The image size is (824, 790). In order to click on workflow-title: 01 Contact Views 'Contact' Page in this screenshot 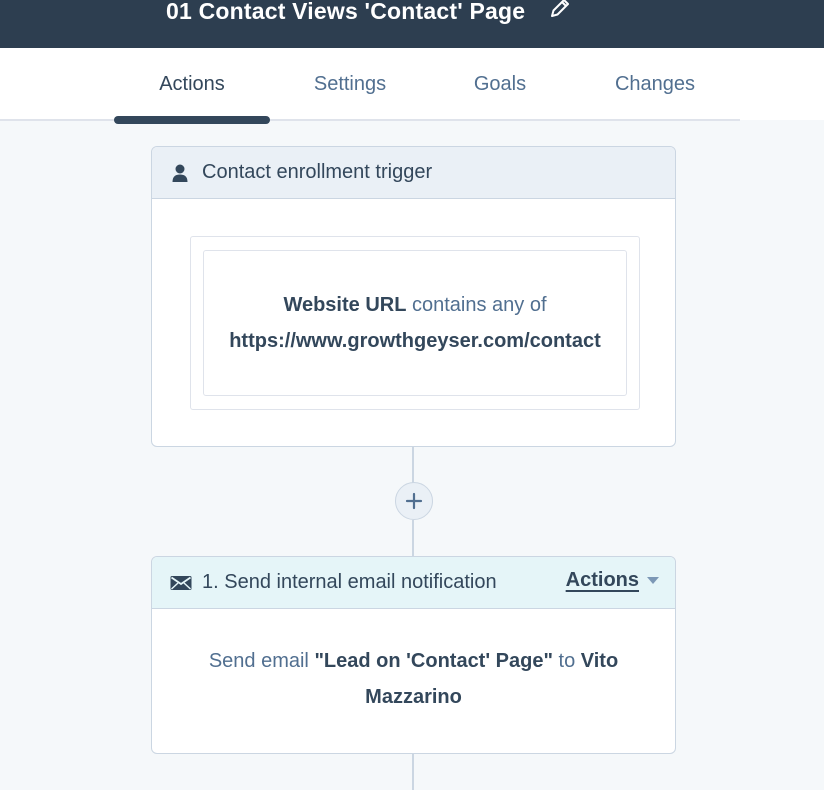, I will do `click(345, 12)`.